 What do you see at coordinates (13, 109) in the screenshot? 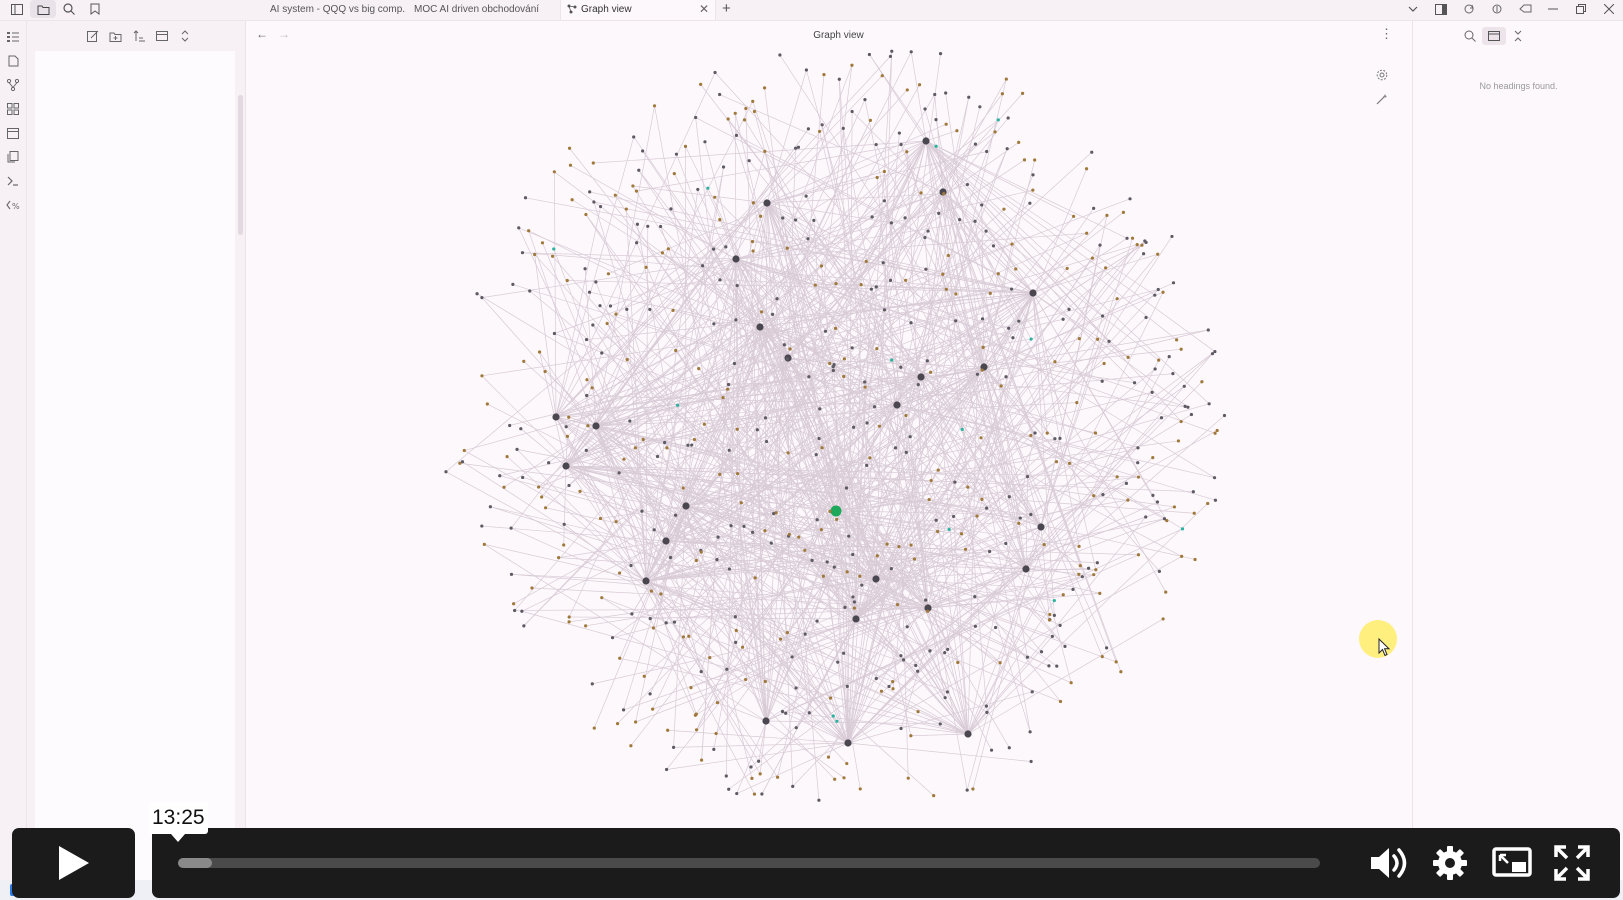
I see `canvas-grid-icon` at bounding box center [13, 109].